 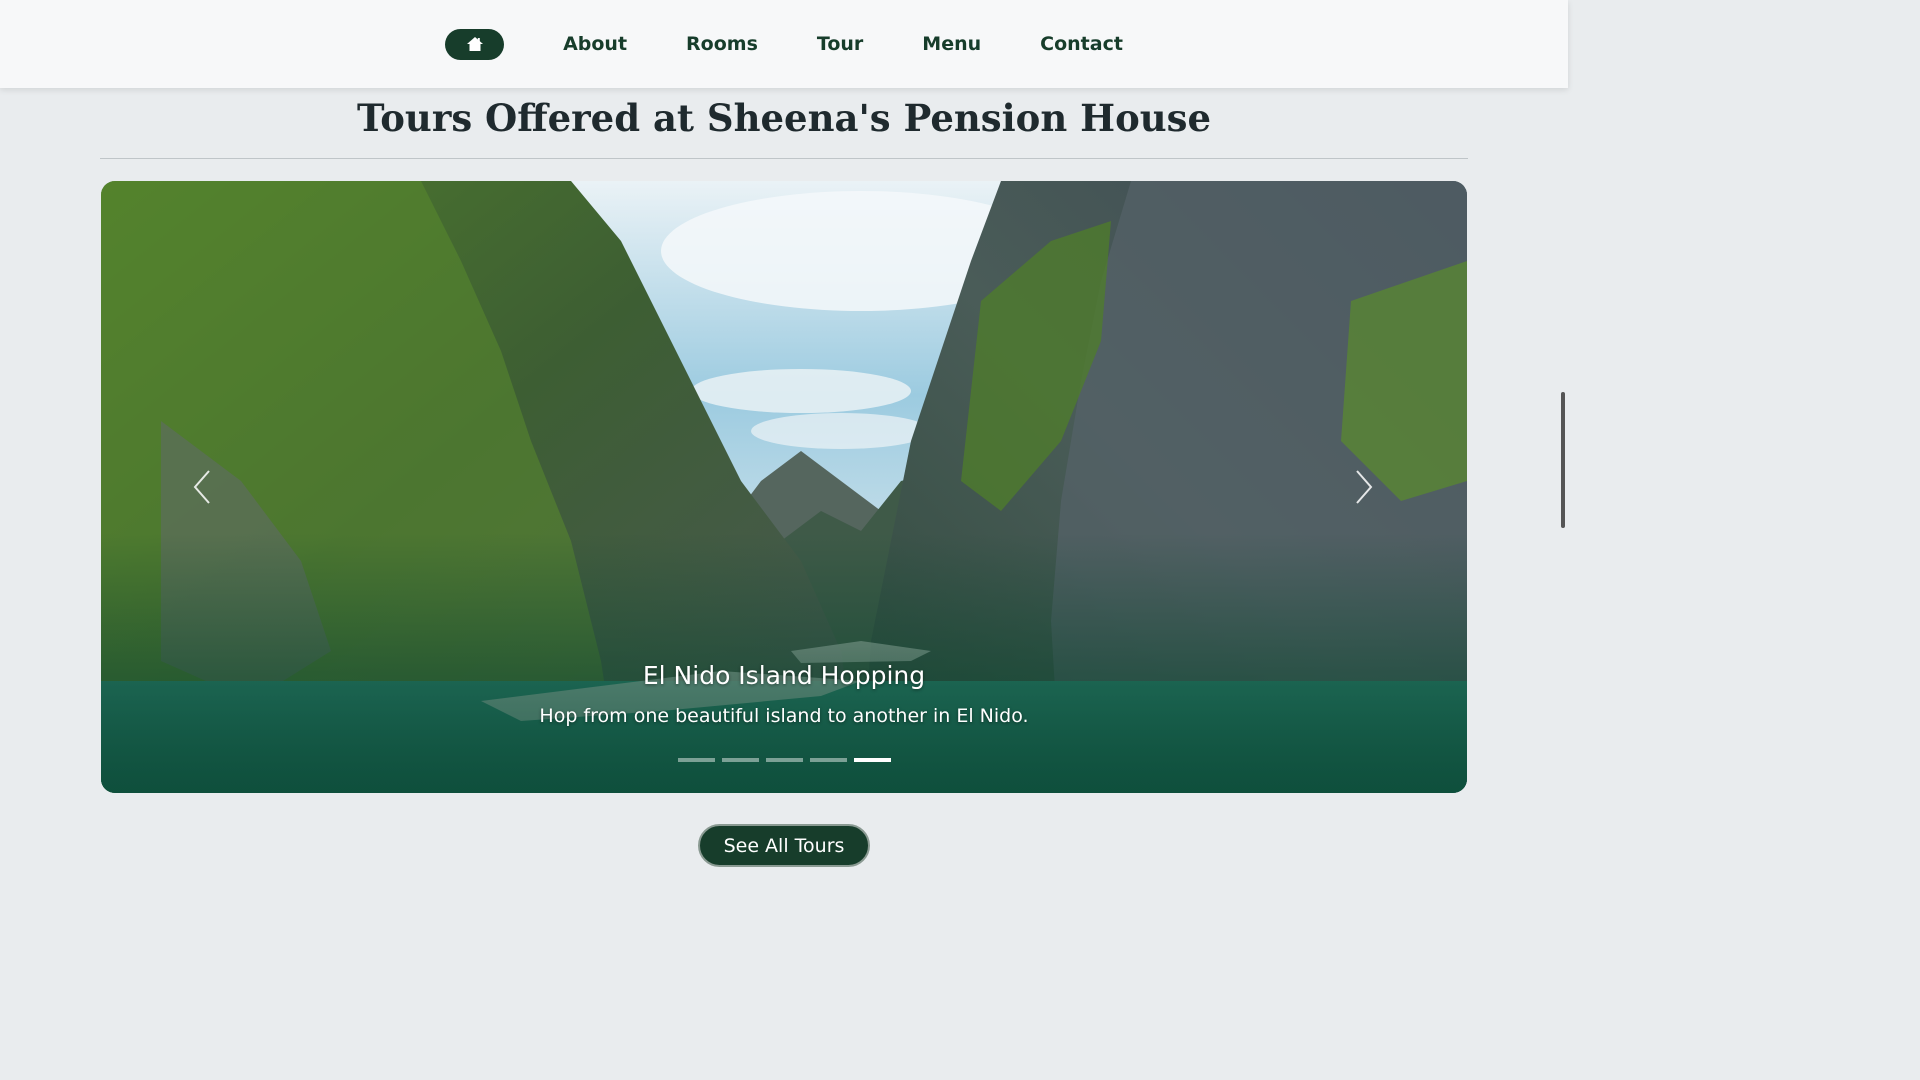 I want to click on nav-link-tour: Tour, so click(x=840, y=44).